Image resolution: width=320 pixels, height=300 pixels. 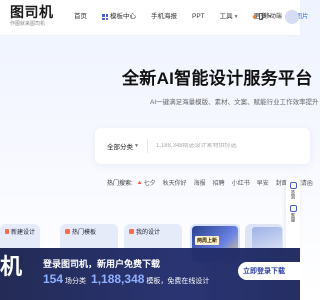 I want to click on service-label: 客服, so click(x=293, y=217).